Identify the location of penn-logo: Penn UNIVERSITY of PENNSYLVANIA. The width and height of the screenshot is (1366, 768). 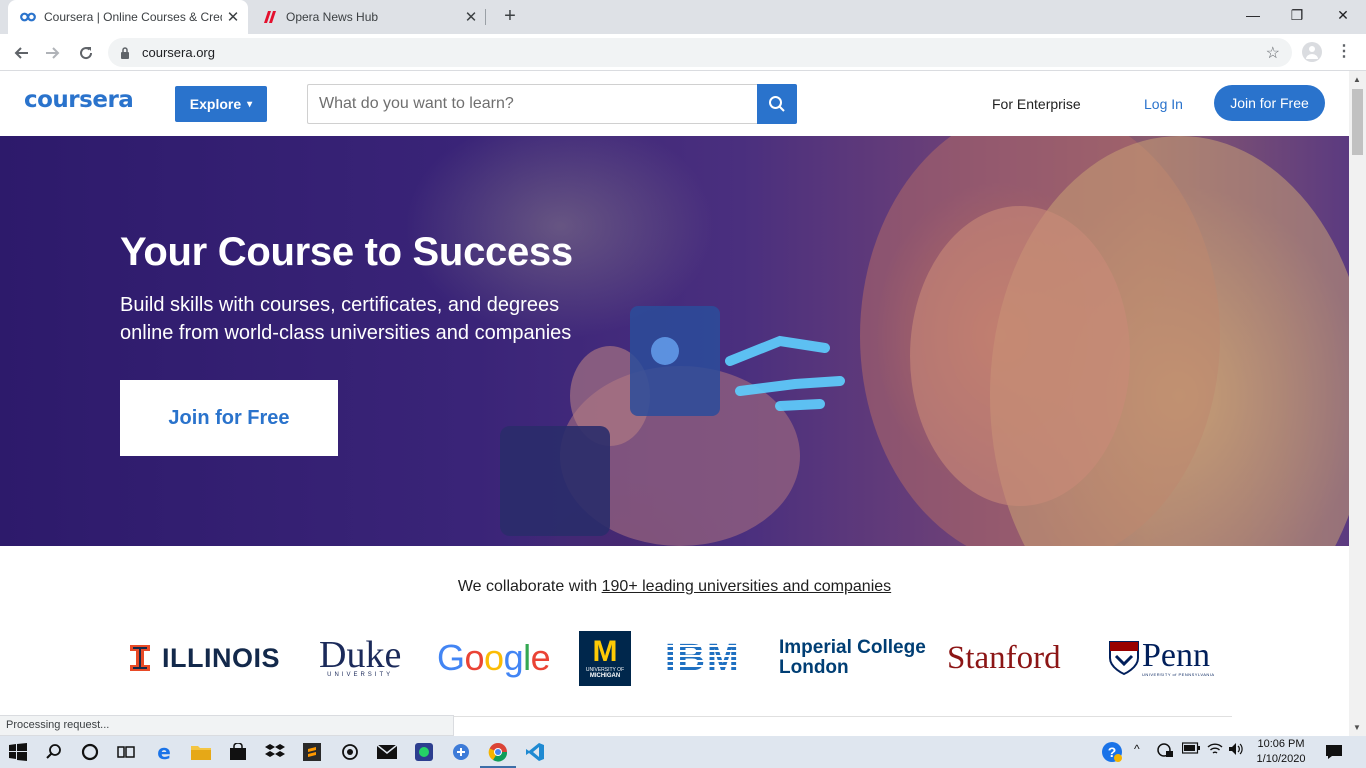
(1161, 658).